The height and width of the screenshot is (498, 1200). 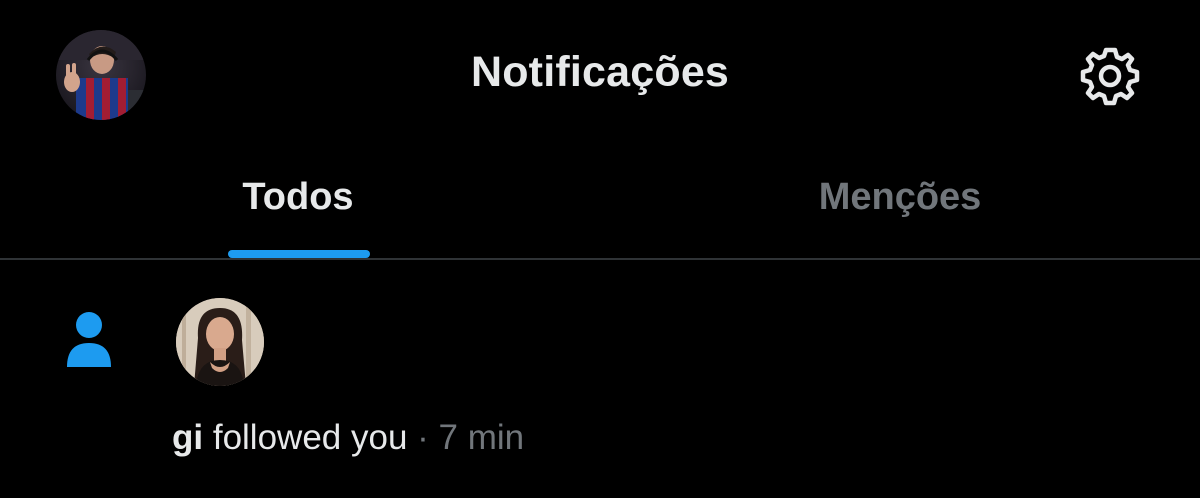 What do you see at coordinates (187, 437) in the screenshot?
I see `follower-name: gi` at bounding box center [187, 437].